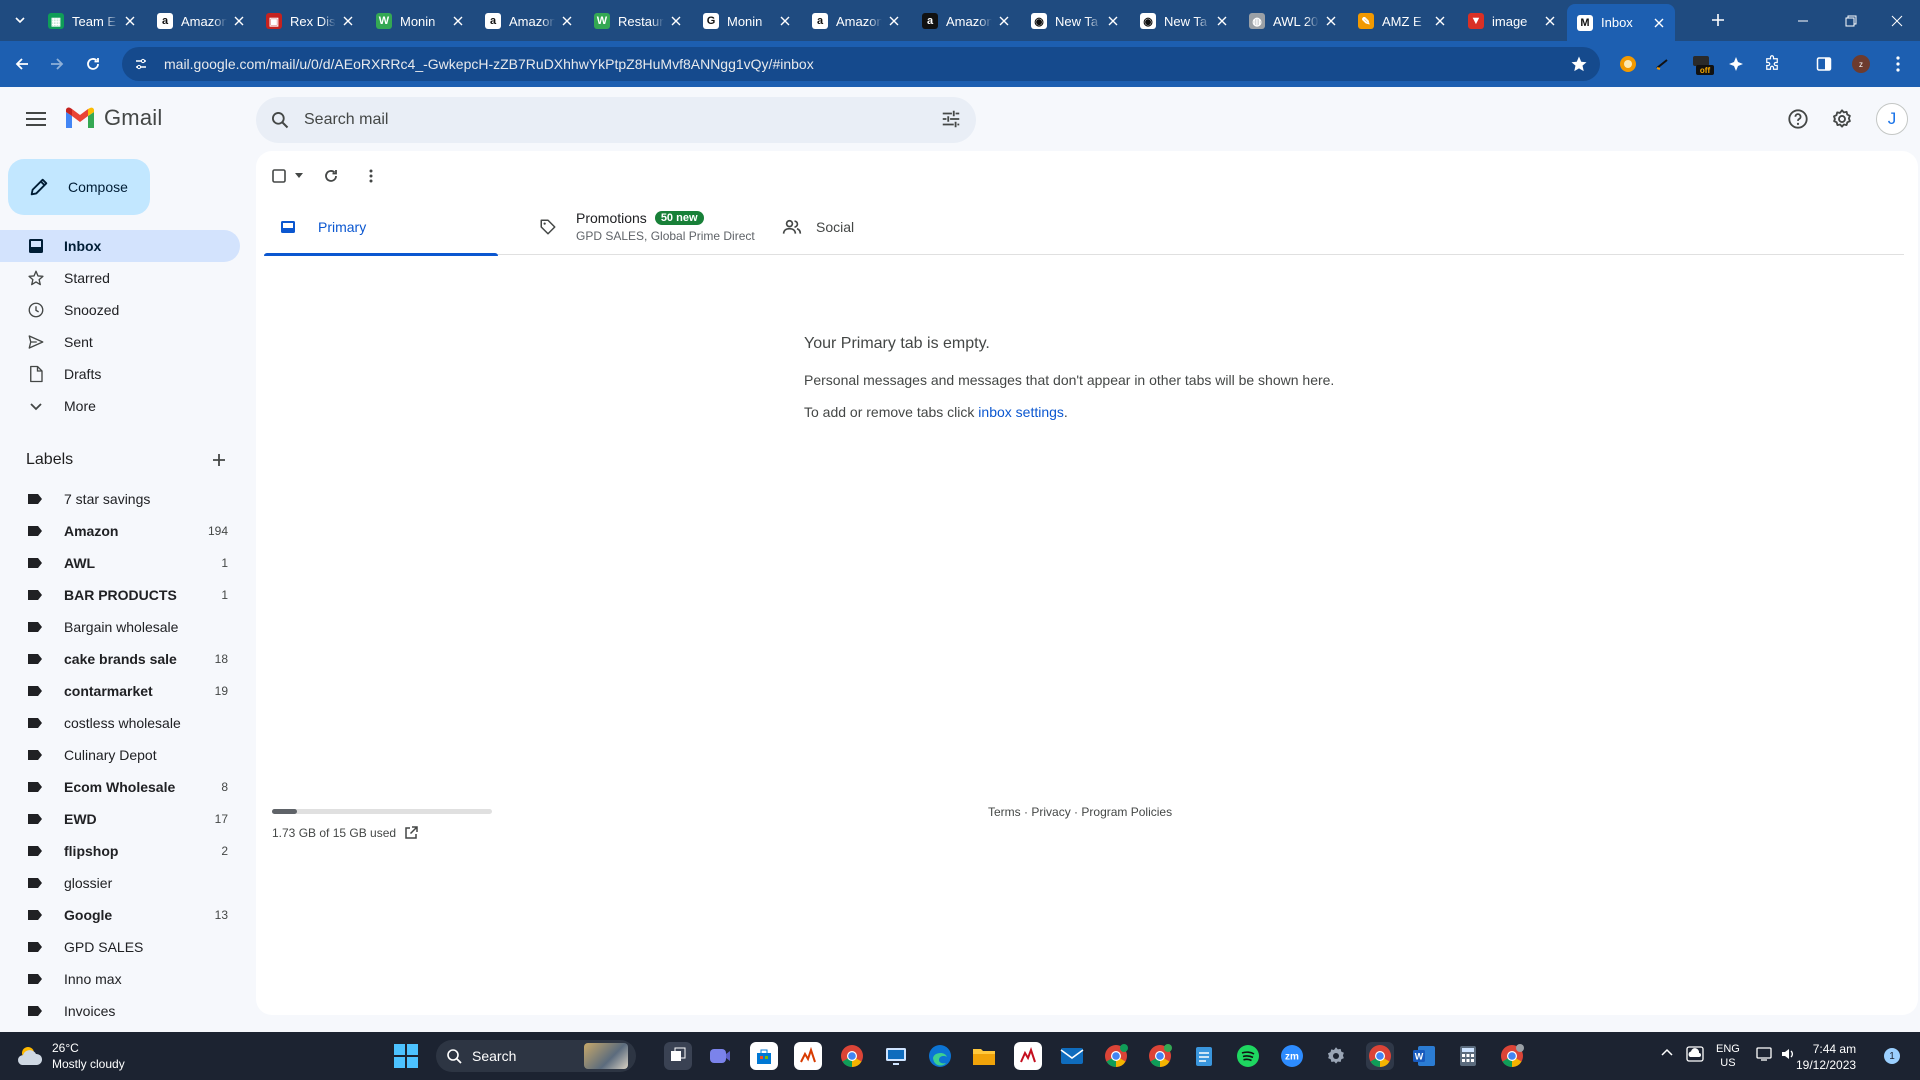 The width and height of the screenshot is (1920, 1080). What do you see at coordinates (79, 187) in the screenshot?
I see `compose-button: Compose` at bounding box center [79, 187].